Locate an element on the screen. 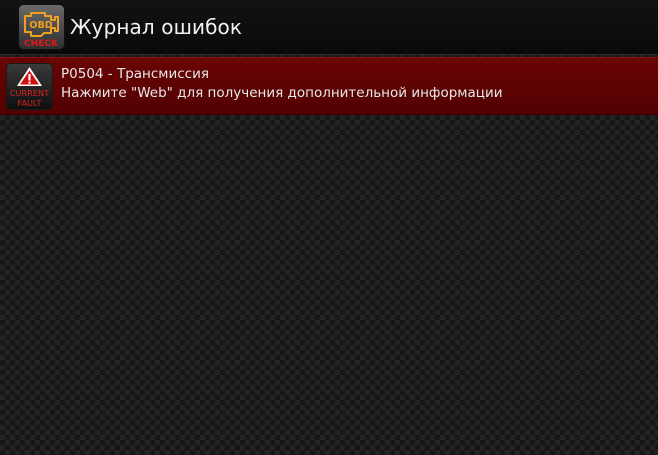 Image resolution: width=658 pixels, height=455 pixels. fault-icon-line1: CURRENT is located at coordinates (30, 93).